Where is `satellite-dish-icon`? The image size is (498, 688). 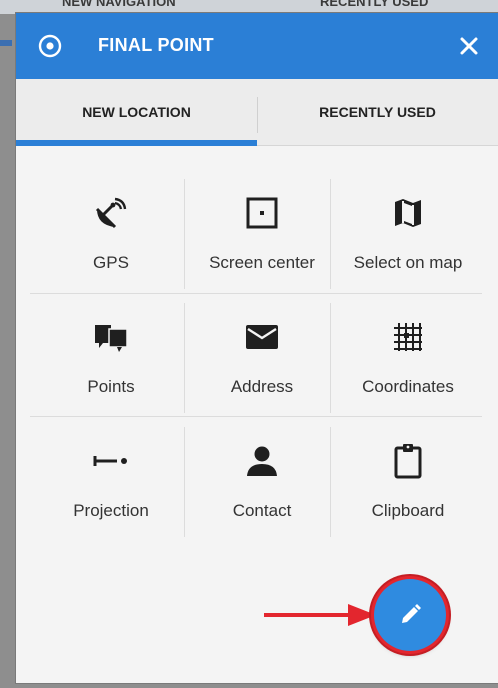
satellite-dish-icon is located at coordinates (111, 213).